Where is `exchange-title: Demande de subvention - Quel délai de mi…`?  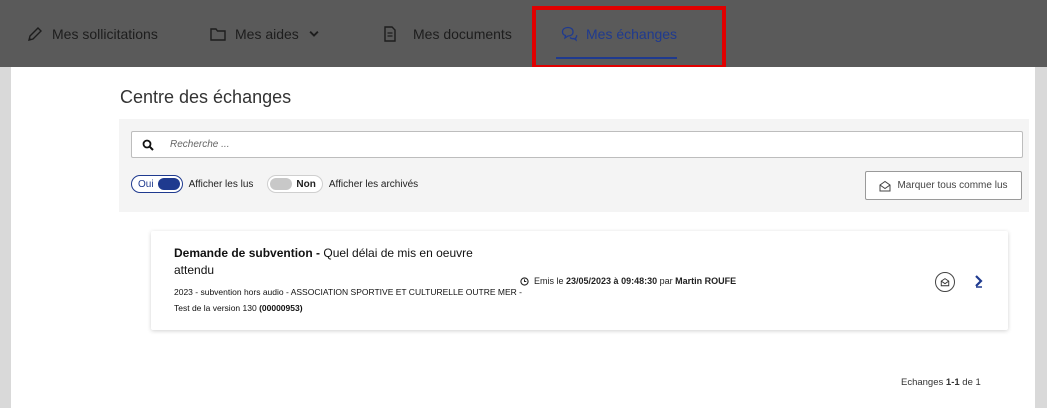 exchange-title: Demande de subvention - Quel délai de mi… is located at coordinates (339, 262).